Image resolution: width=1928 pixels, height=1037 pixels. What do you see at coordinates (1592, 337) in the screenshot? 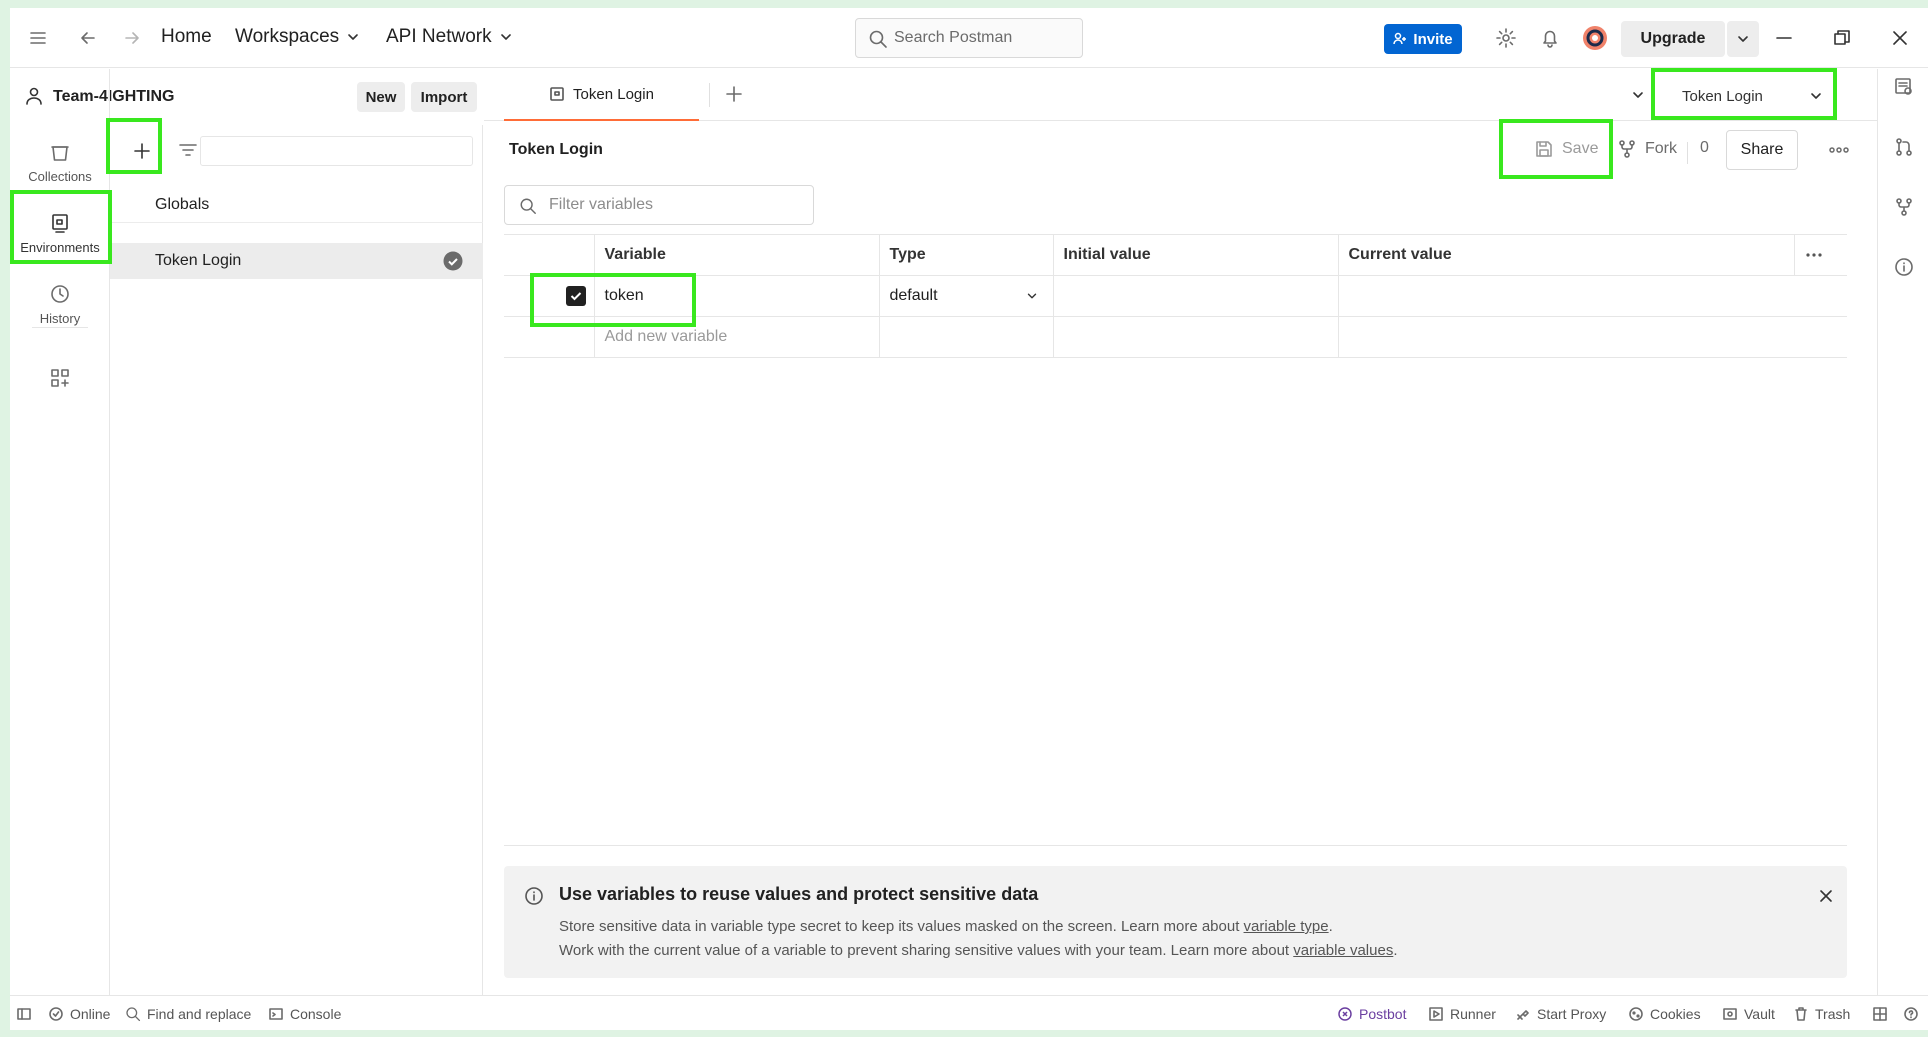
I see `add-row-current-cell` at bounding box center [1592, 337].